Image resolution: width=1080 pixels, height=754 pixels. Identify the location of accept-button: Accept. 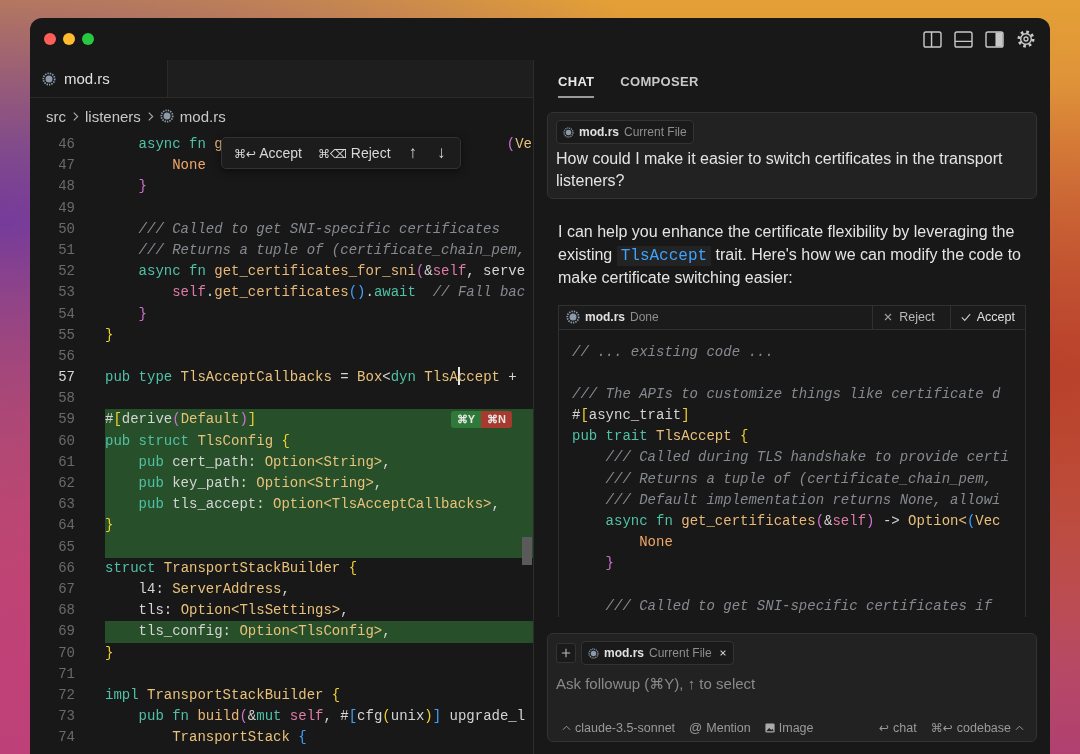
(987, 317).